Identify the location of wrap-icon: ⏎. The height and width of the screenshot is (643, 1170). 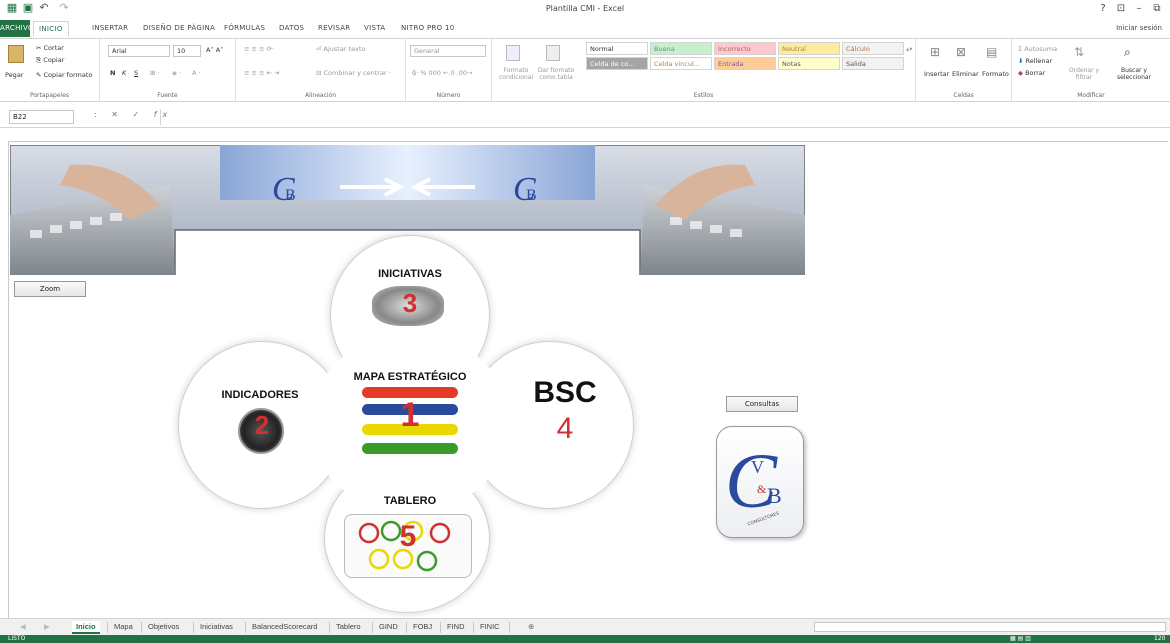
(320, 49).